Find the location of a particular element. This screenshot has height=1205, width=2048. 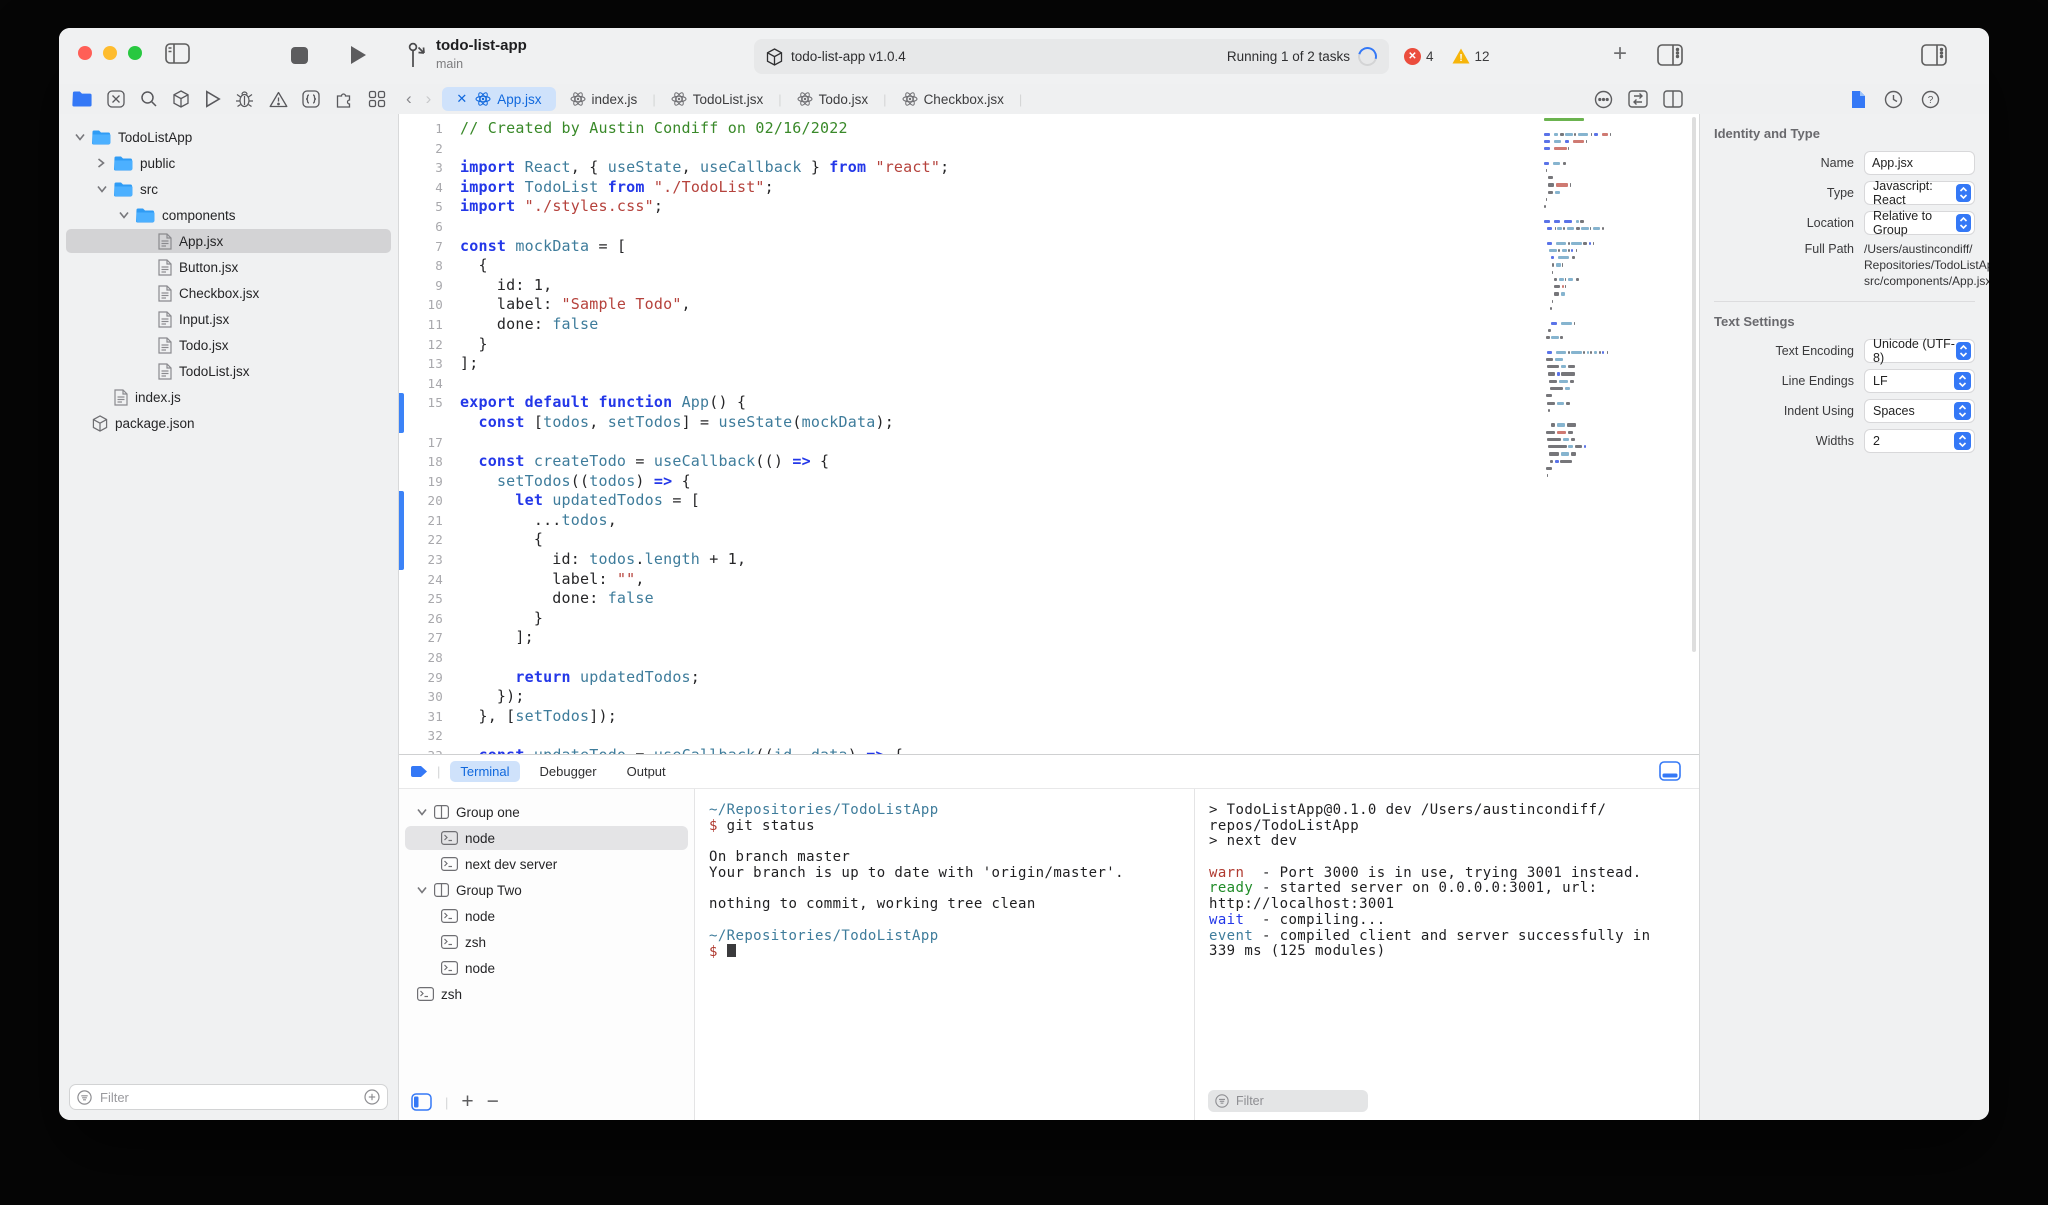

hierarchy-navigator-icon is located at coordinates (377, 99).